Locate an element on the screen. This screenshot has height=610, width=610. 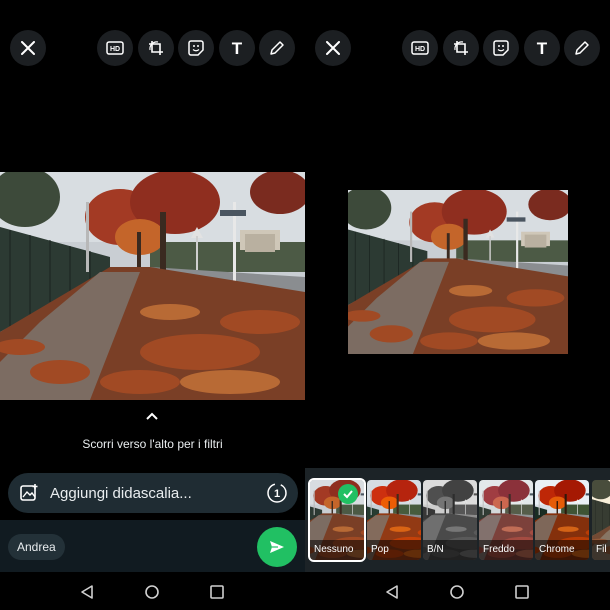
swipe-hint-text: Scorri verso l'alto per i filtri is located at coordinates (152, 444).